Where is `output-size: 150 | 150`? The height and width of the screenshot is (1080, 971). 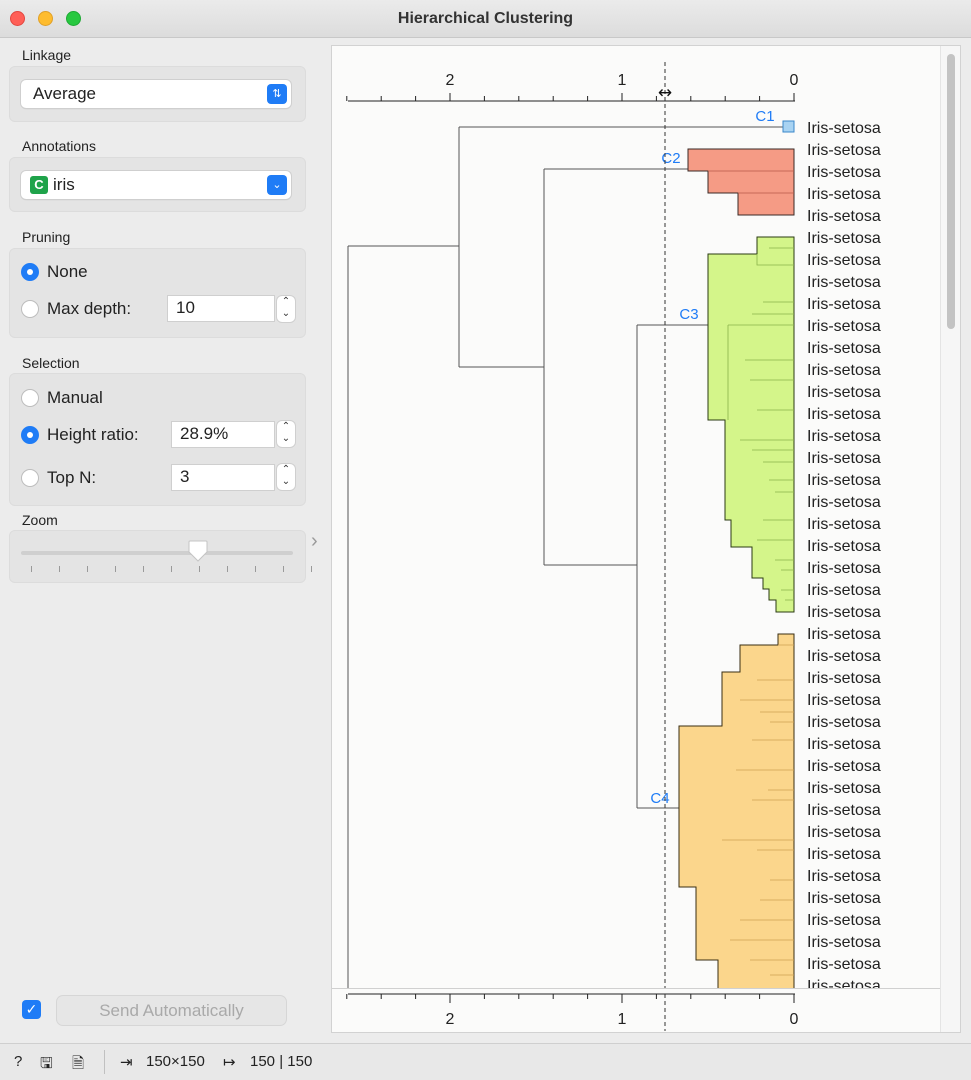
output-size: 150 | 150 is located at coordinates (281, 1061).